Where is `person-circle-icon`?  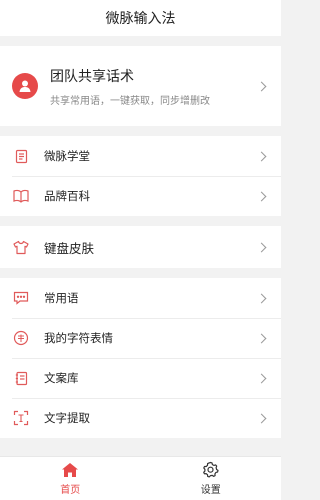 person-circle-icon is located at coordinates (25, 86).